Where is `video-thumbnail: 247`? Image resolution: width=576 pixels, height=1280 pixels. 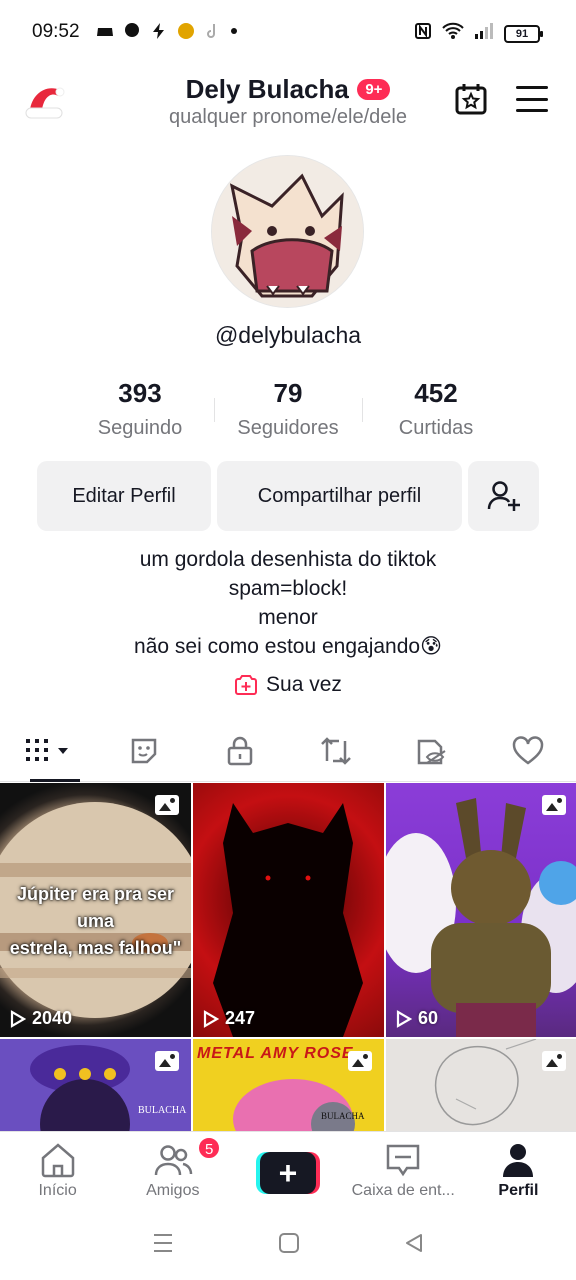 video-thumbnail: 247 is located at coordinates (288, 910).